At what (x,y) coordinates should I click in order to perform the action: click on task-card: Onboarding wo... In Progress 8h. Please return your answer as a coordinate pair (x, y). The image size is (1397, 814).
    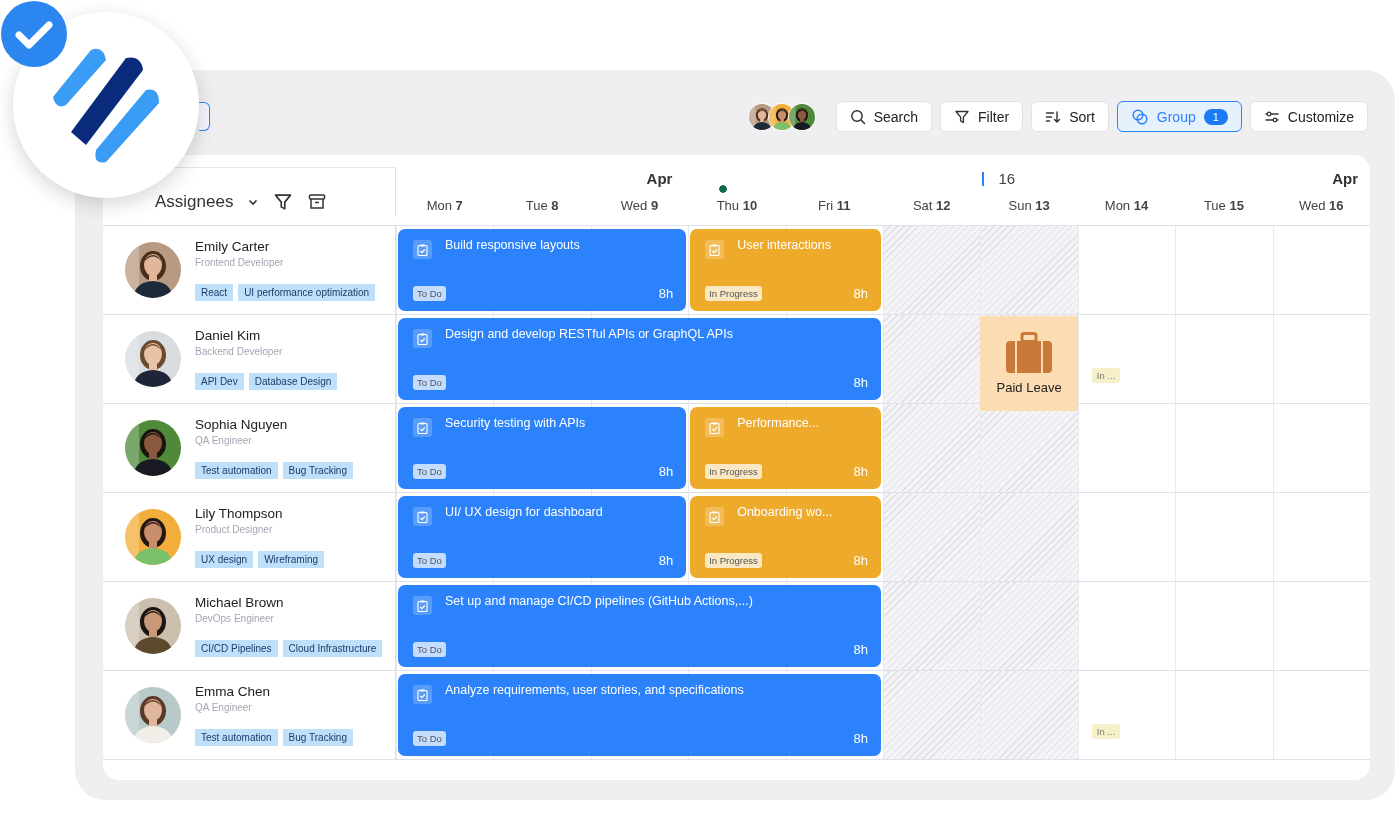
    Looking at the image, I should click on (785, 537).